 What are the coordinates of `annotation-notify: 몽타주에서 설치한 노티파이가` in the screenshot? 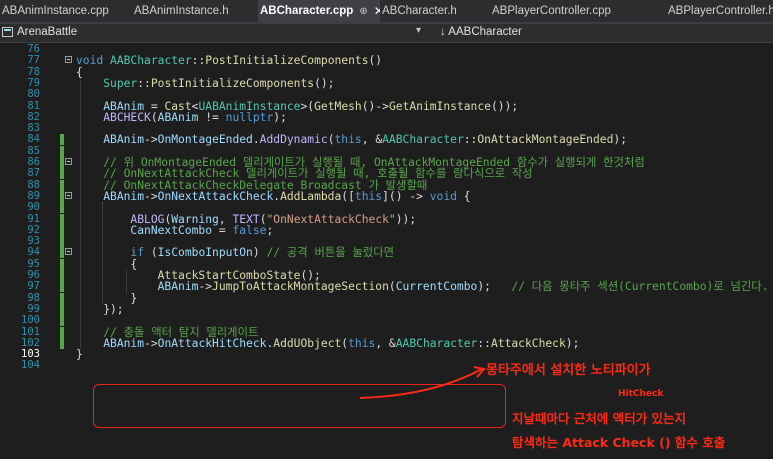 It's located at (568, 370).